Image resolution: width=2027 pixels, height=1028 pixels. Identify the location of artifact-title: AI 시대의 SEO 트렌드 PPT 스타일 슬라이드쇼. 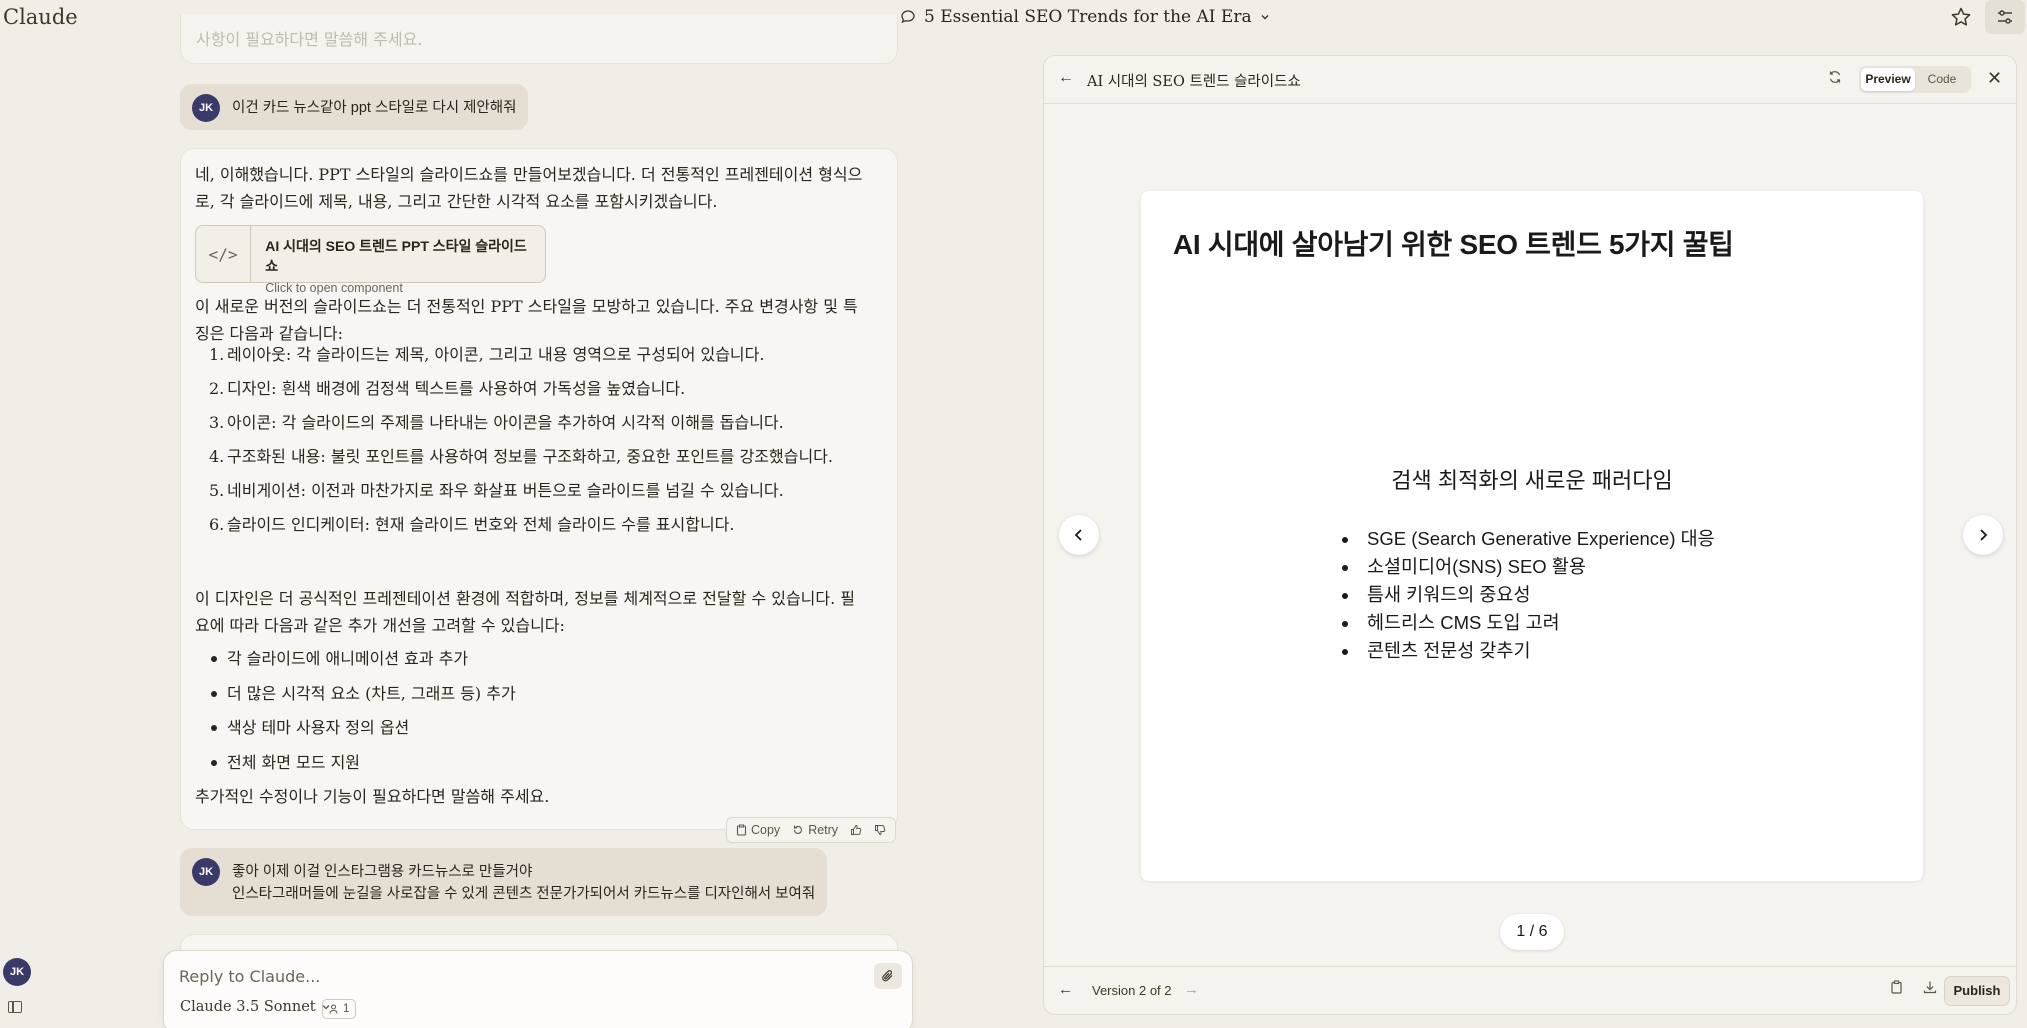
(396, 256).